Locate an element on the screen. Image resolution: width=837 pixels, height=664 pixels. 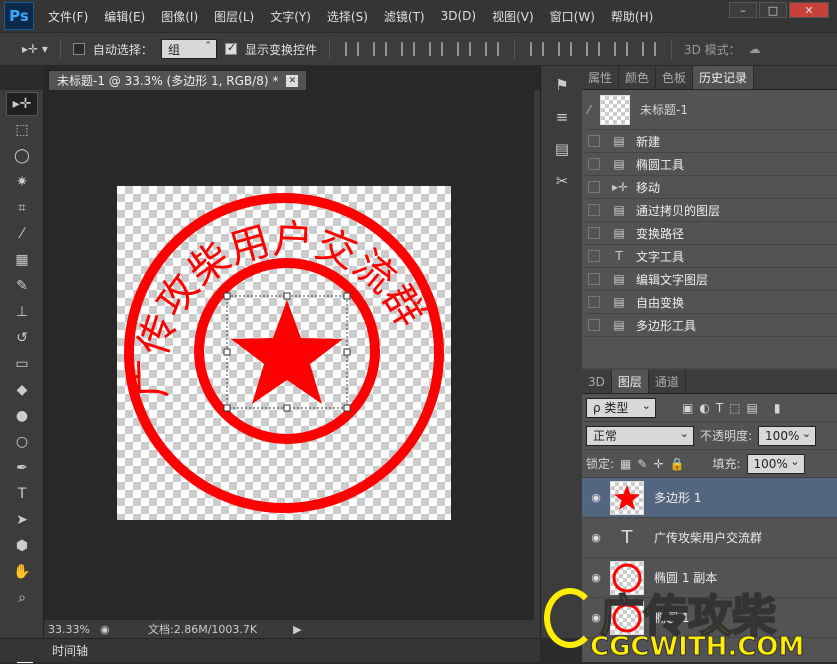
lock-pixels-icon: ✎ is located at coordinates (642, 464).